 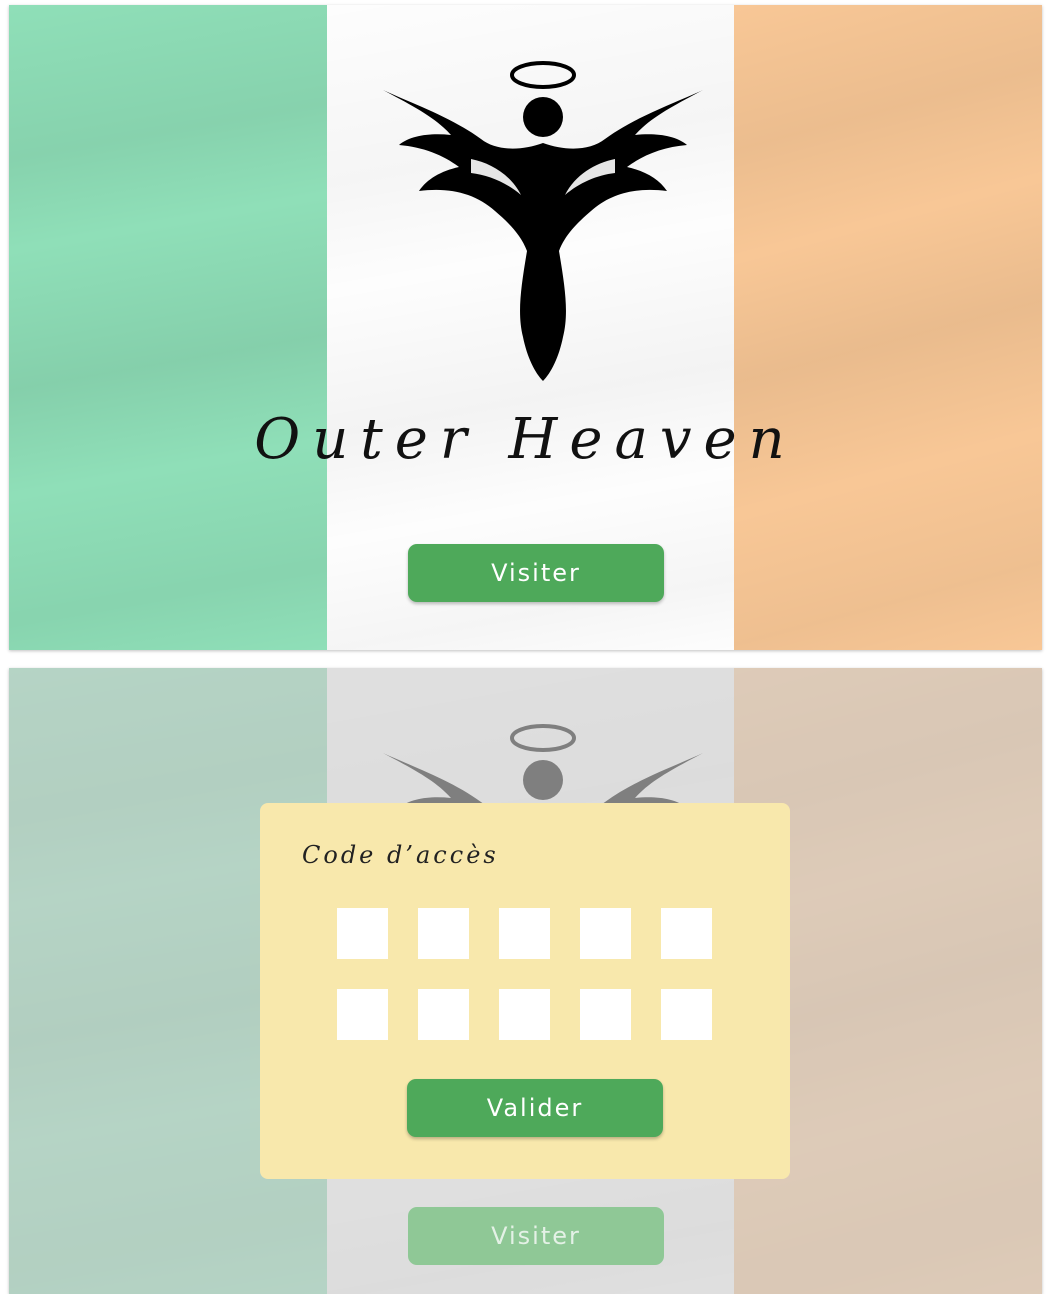 I want to click on app-title: Outer Heaven, so click(x=525, y=439).